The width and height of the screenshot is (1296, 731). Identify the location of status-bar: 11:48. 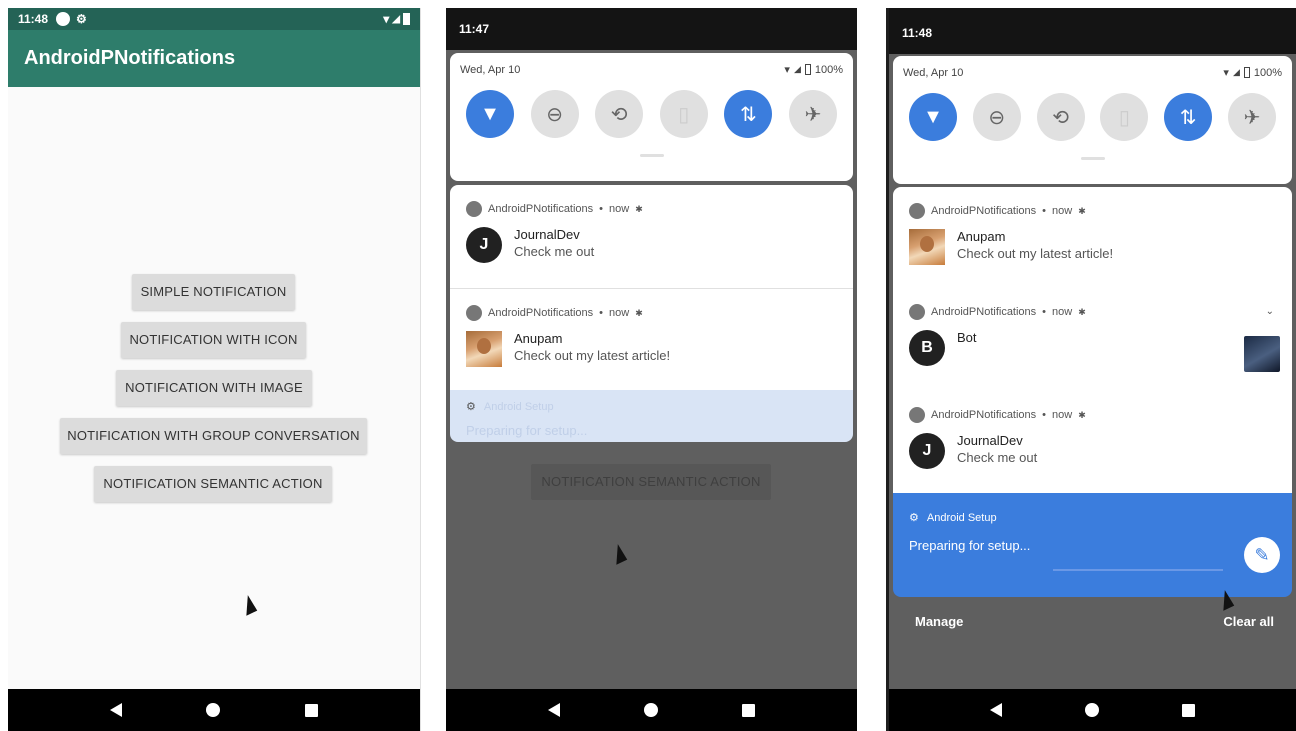
(910, 33).